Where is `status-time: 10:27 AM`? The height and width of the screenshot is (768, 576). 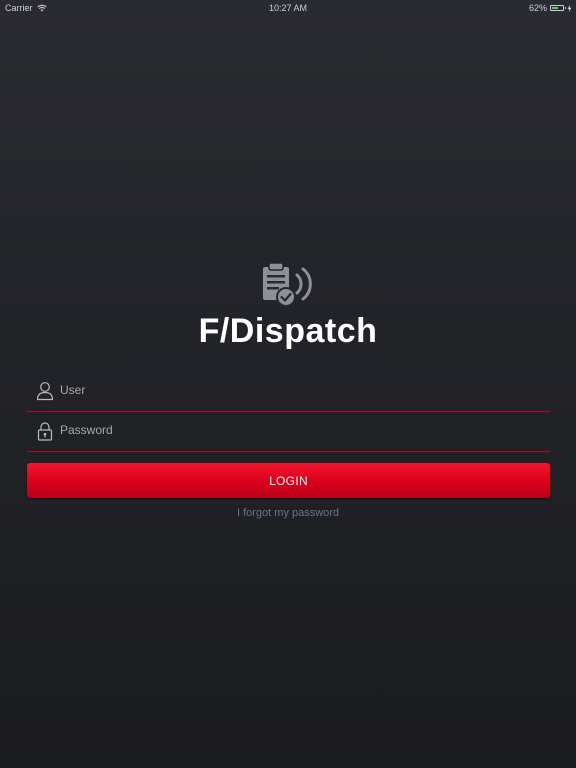
status-time: 10:27 AM is located at coordinates (288, 8).